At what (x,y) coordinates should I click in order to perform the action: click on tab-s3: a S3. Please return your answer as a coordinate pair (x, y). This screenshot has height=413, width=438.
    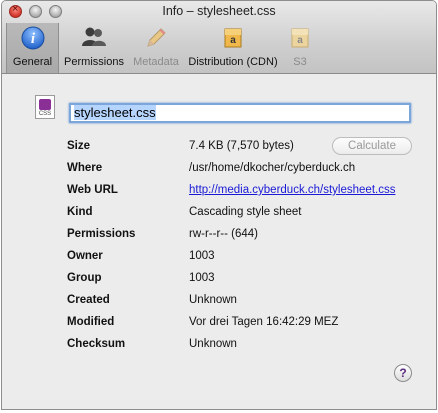
    Looking at the image, I should click on (300, 48).